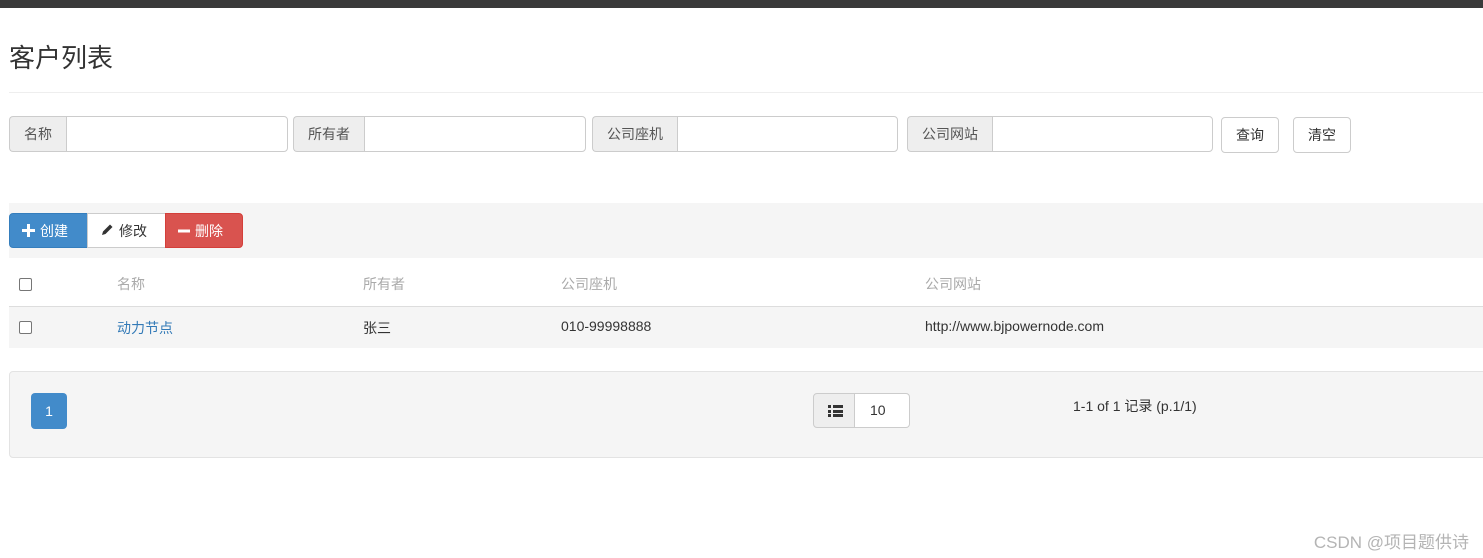 This screenshot has width=1483, height=558. What do you see at coordinates (377, 328) in the screenshot?
I see `customer-owner: 张三` at bounding box center [377, 328].